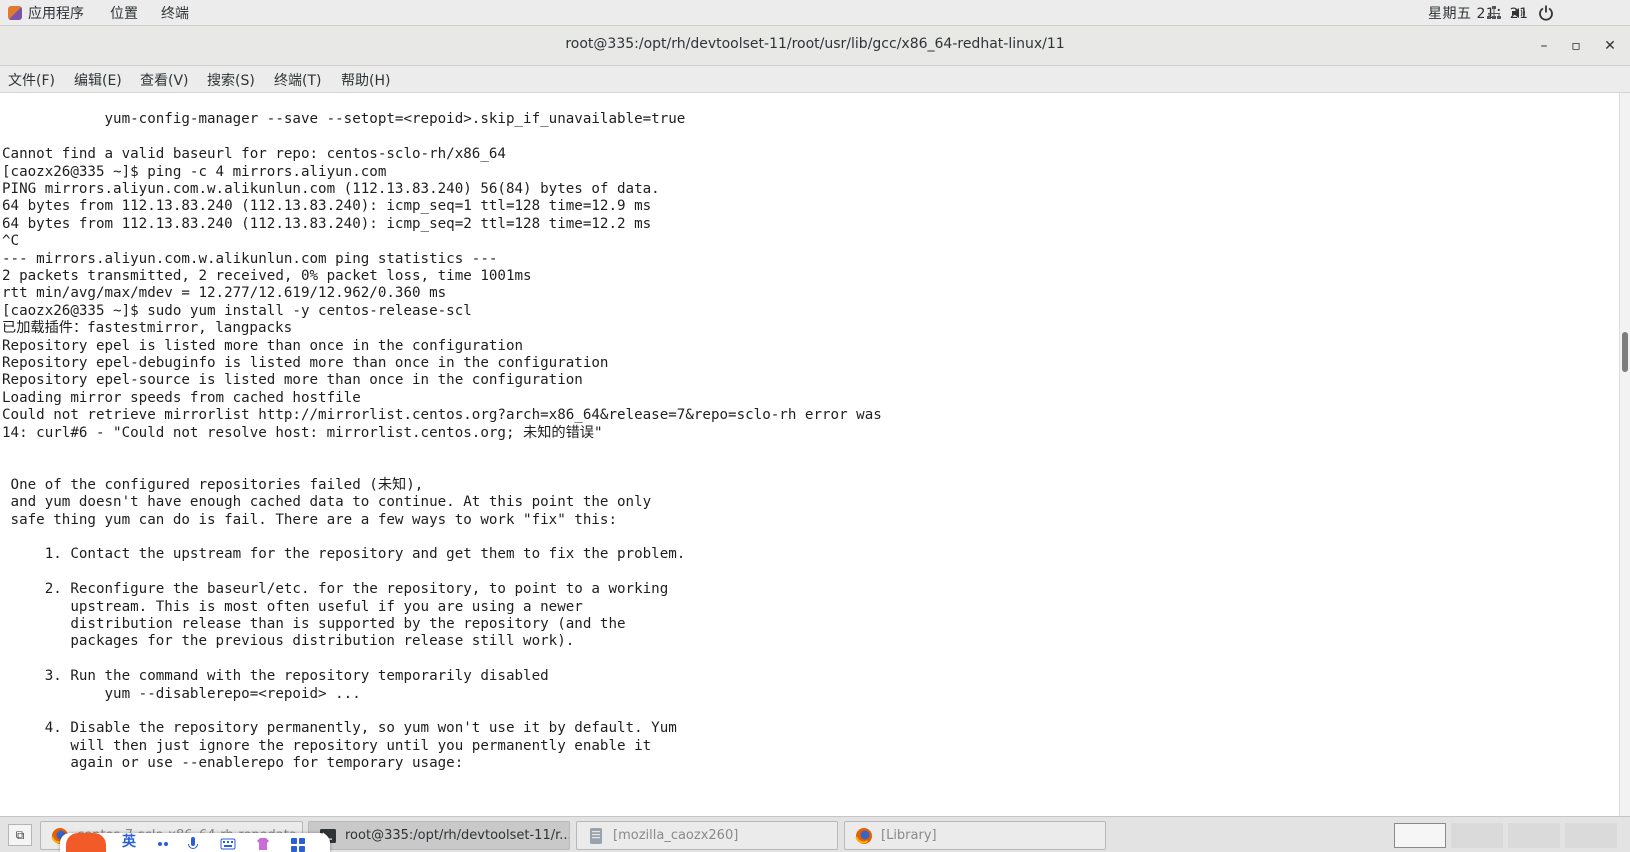 This screenshot has height=852, width=1630. I want to click on minimize-button: –, so click(1544, 46).